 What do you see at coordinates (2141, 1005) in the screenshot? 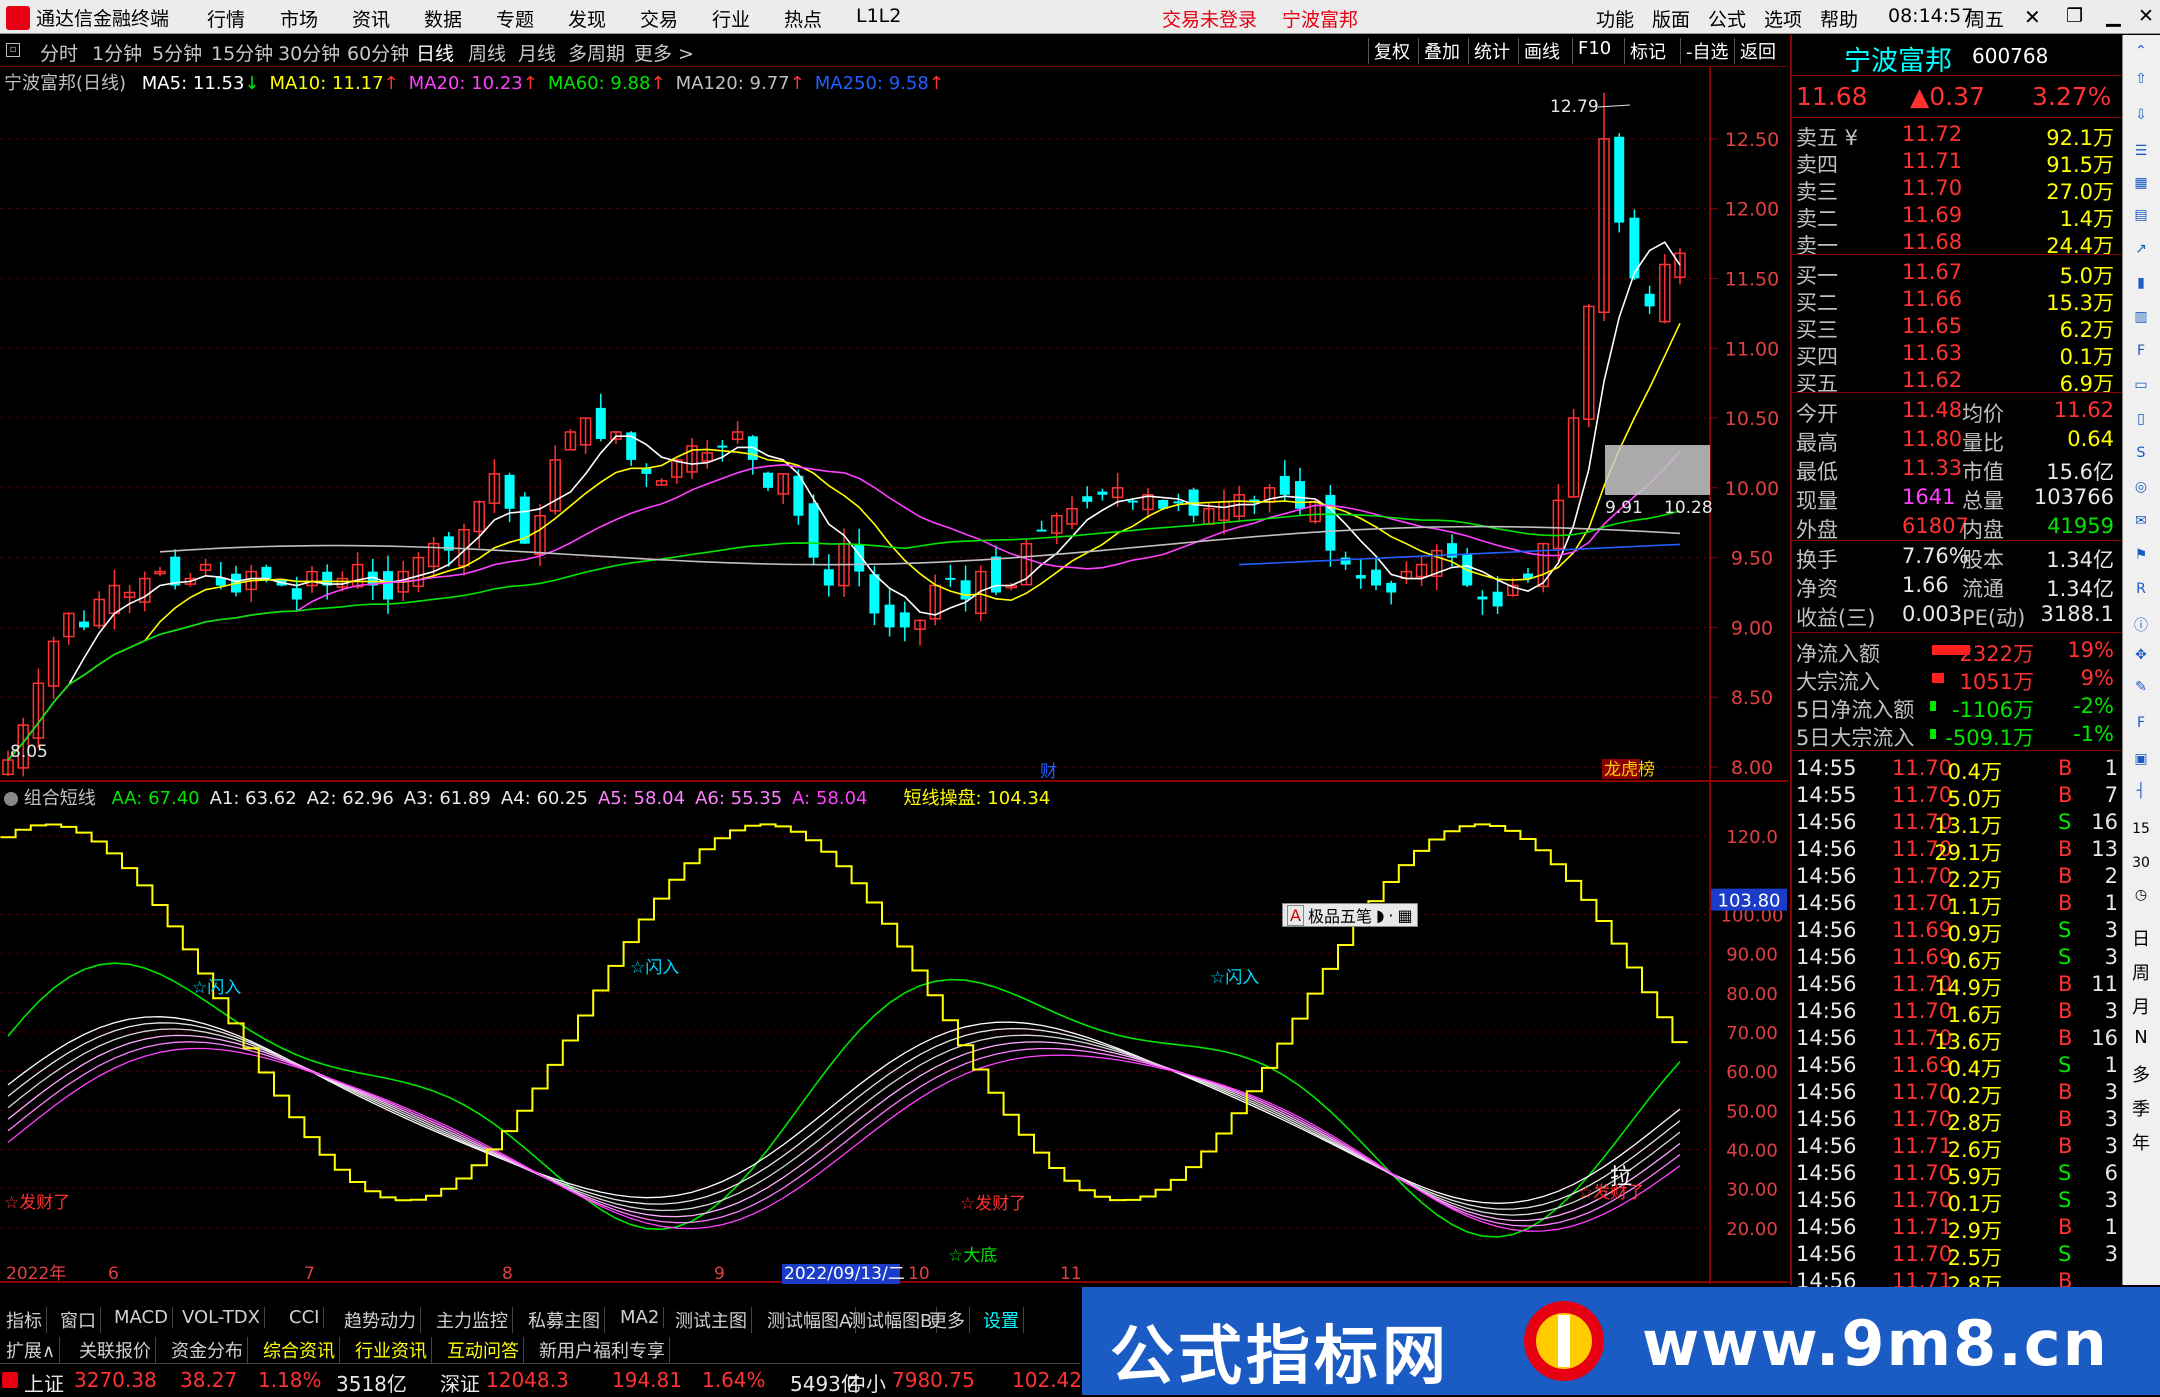
I see `sidebar-month: 月` at bounding box center [2141, 1005].